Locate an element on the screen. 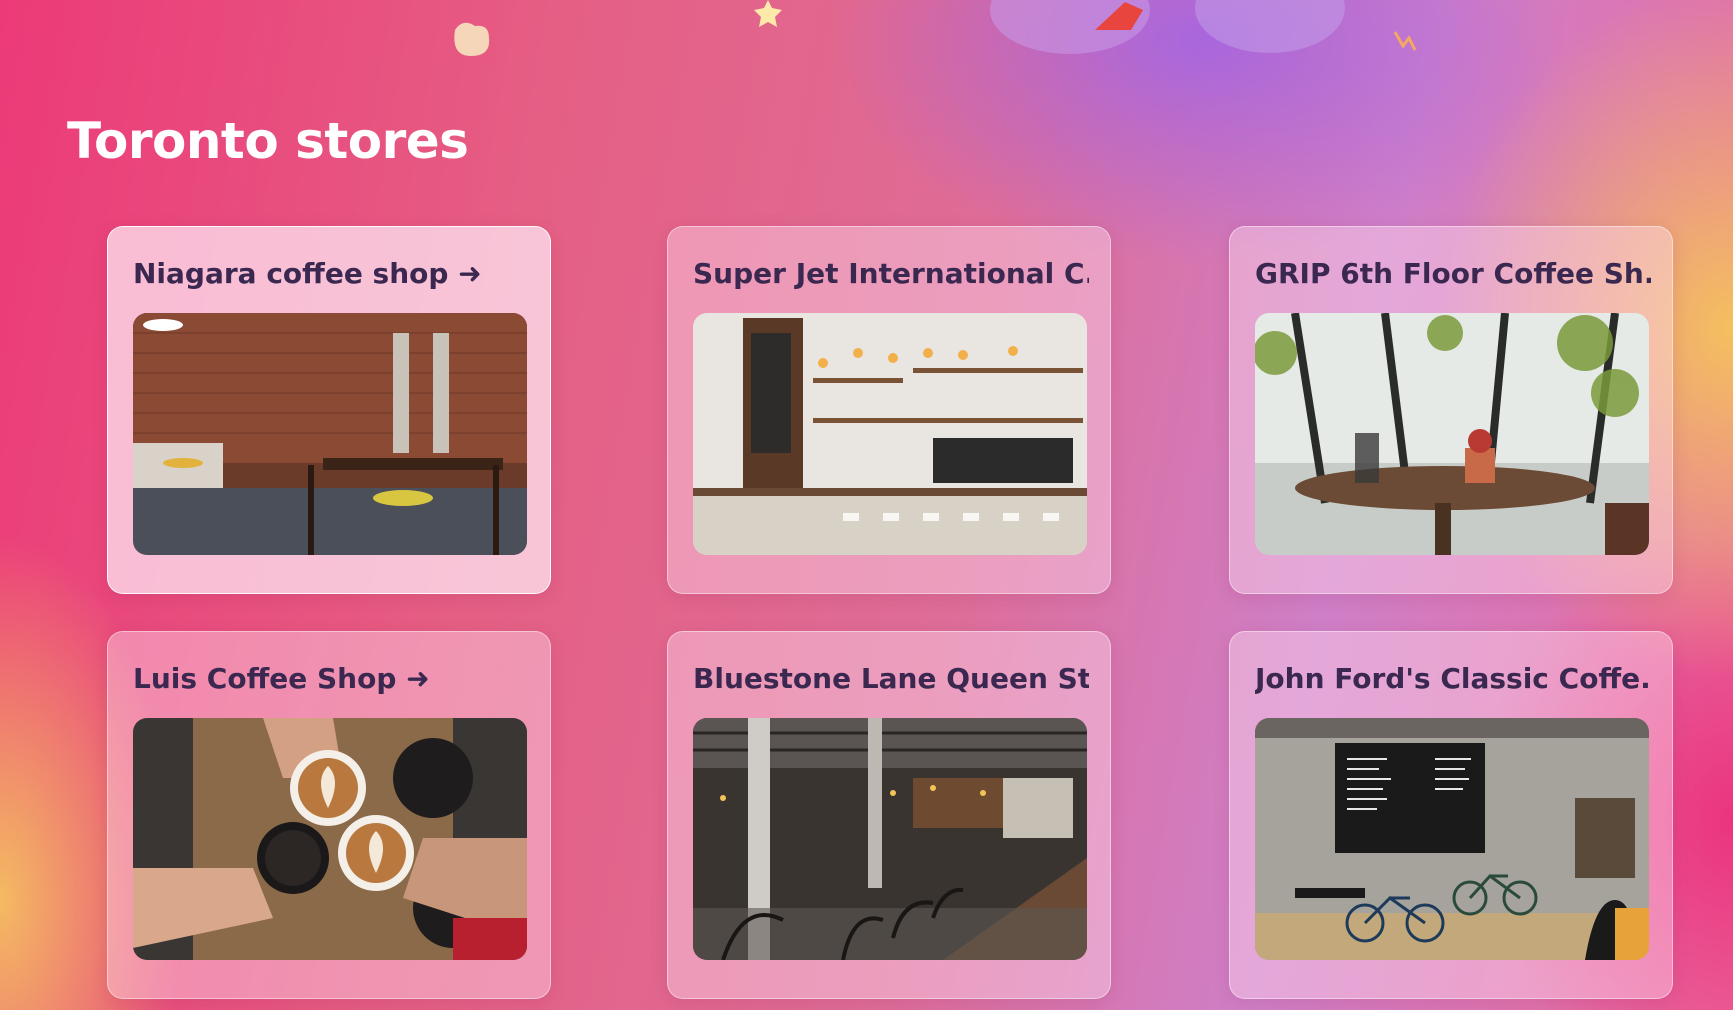 This screenshot has width=1733, height=1010. window-table-french-press-photo is located at coordinates (1452, 434).